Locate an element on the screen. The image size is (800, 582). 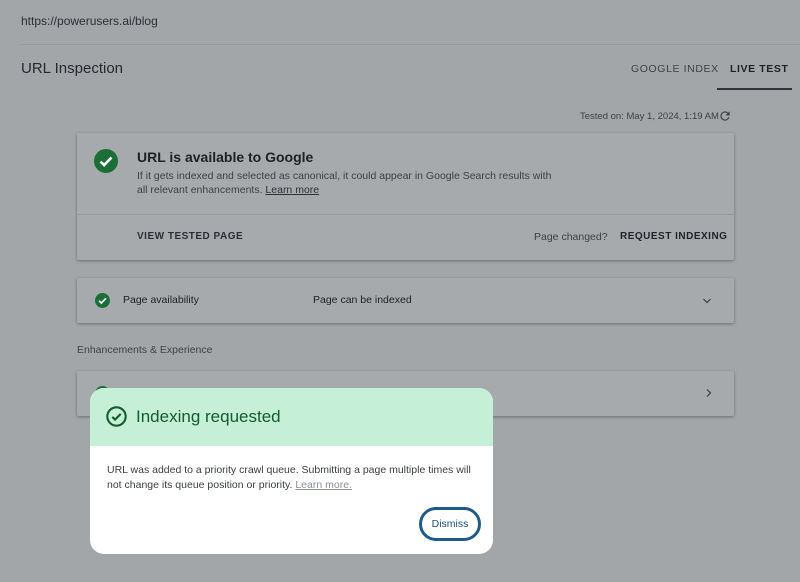
check-circle-outline-icon is located at coordinates (116, 416).